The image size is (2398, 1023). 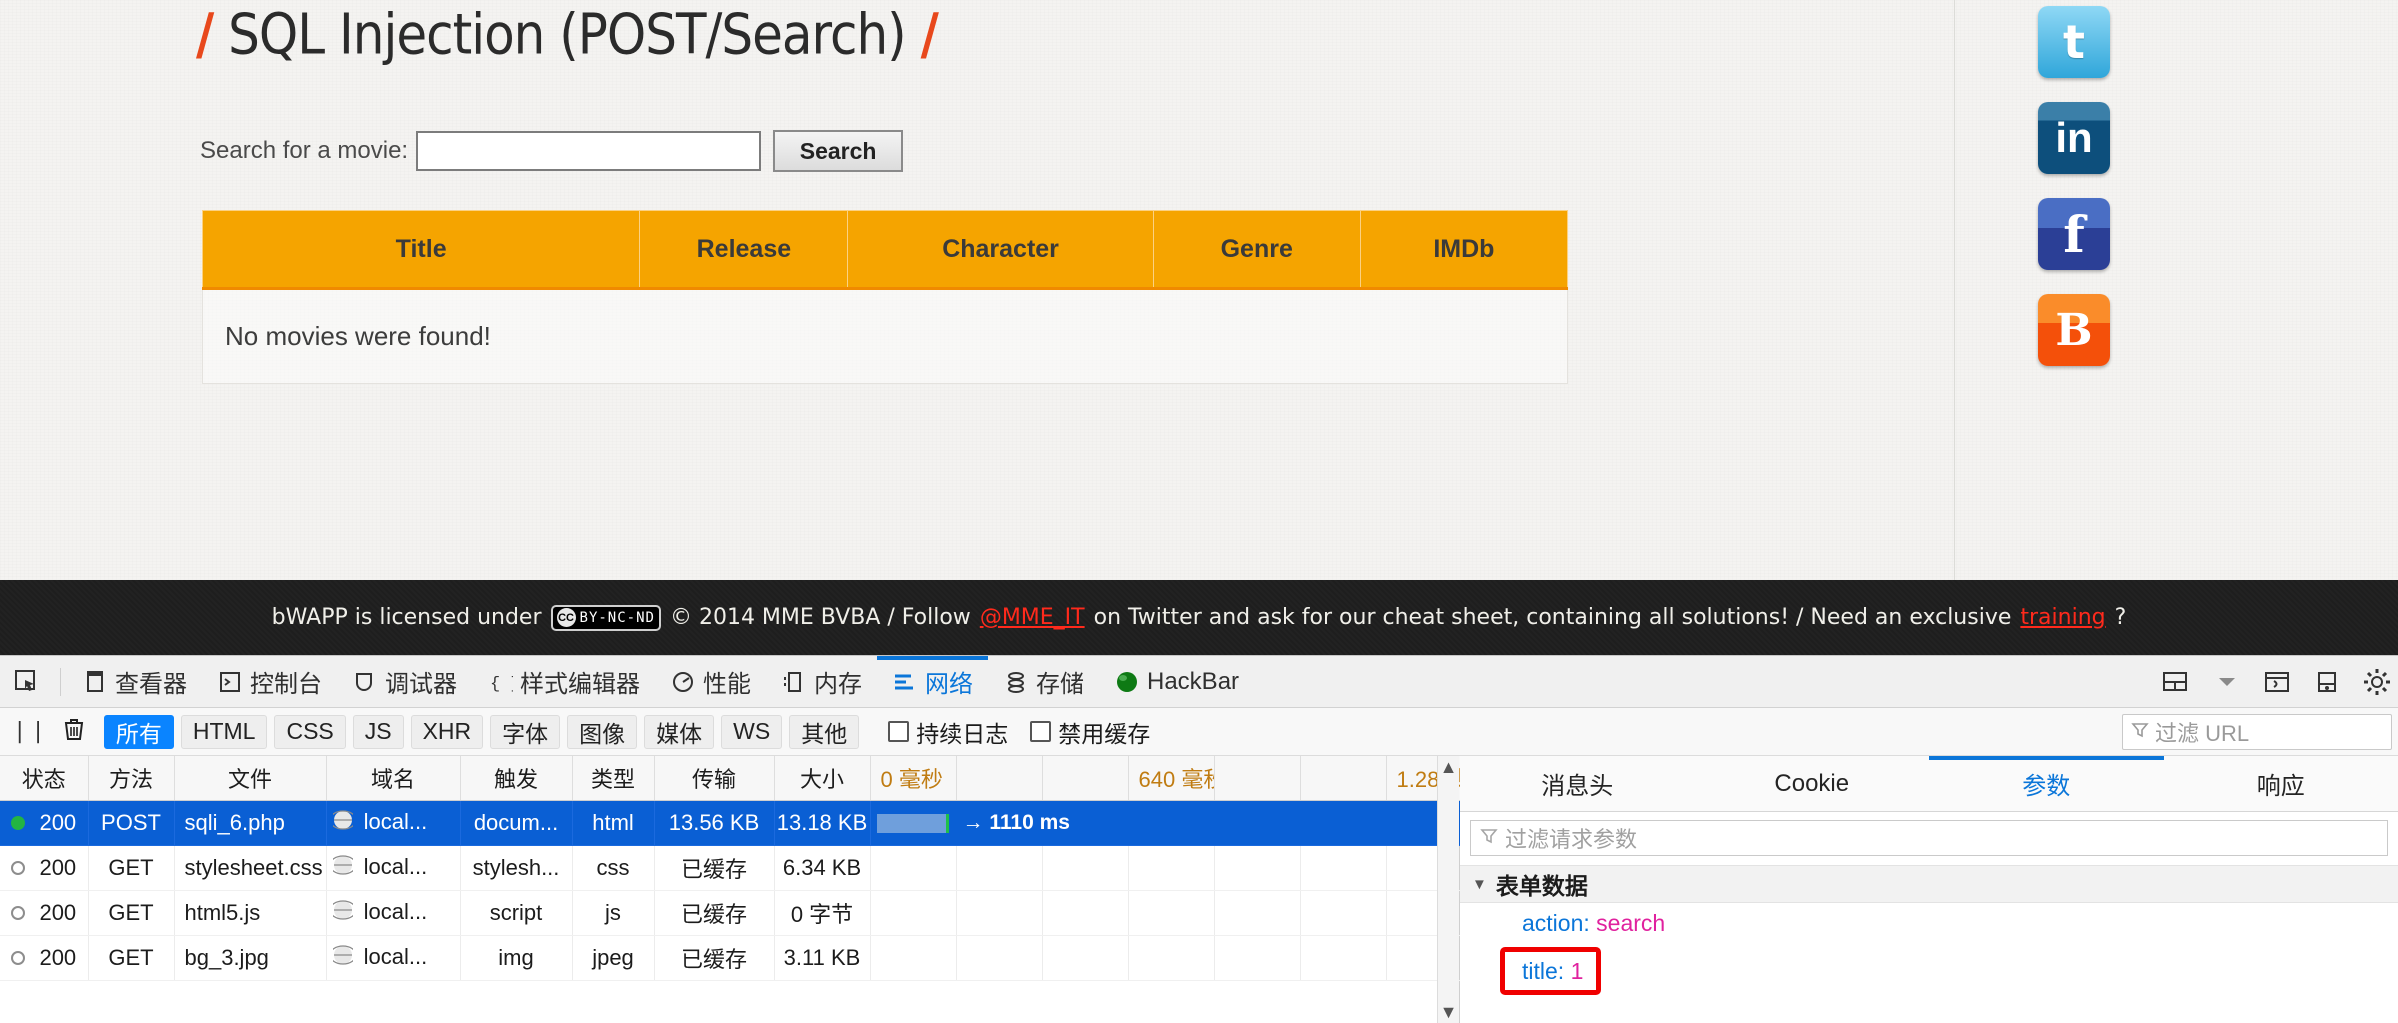 I want to click on blogger-glyph: B, so click(x=2073, y=330).